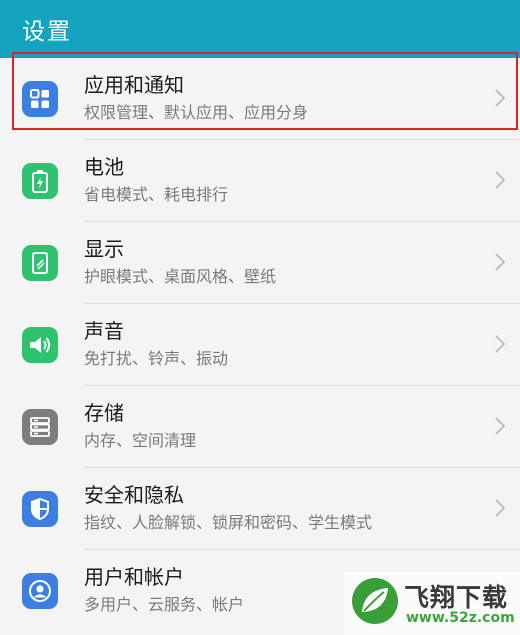 The height and width of the screenshot is (635, 520). What do you see at coordinates (156, 194) in the screenshot?
I see `settings-item-description: 省电模式、耗电排行` at bounding box center [156, 194].